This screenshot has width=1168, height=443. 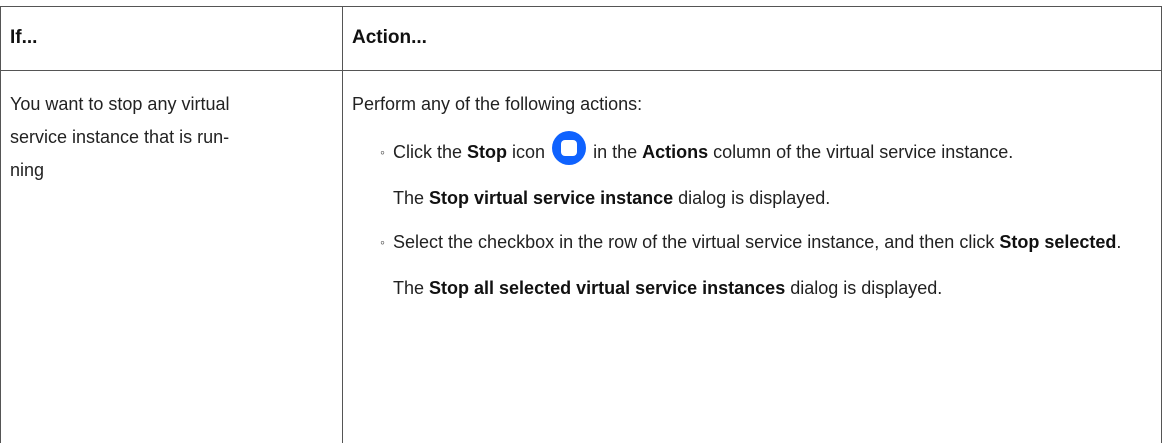 What do you see at coordinates (529, 152) in the screenshot?
I see `item1-mid: icon` at bounding box center [529, 152].